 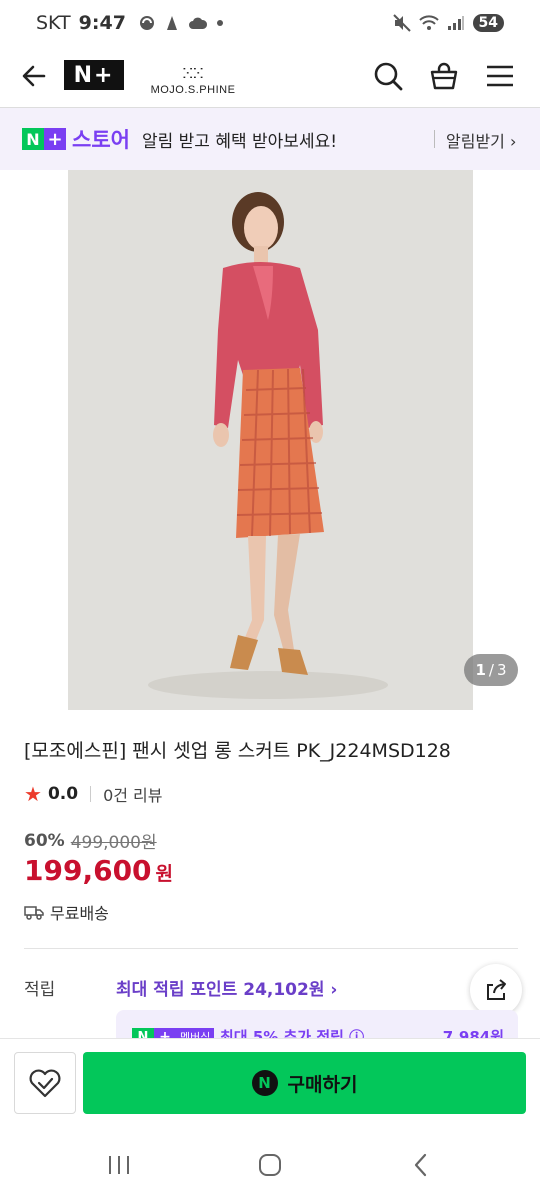 What do you see at coordinates (197, 23) in the screenshot?
I see `cloud-icon` at bounding box center [197, 23].